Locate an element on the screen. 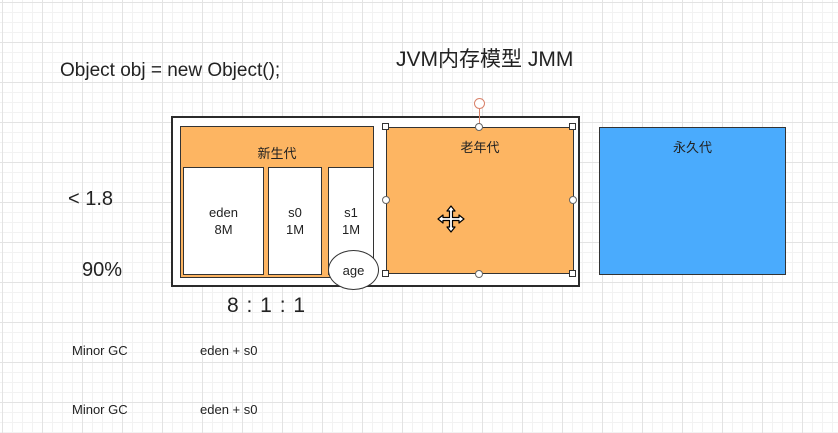 This screenshot has height=433, width=838. resize-handle-ne is located at coordinates (572, 126).